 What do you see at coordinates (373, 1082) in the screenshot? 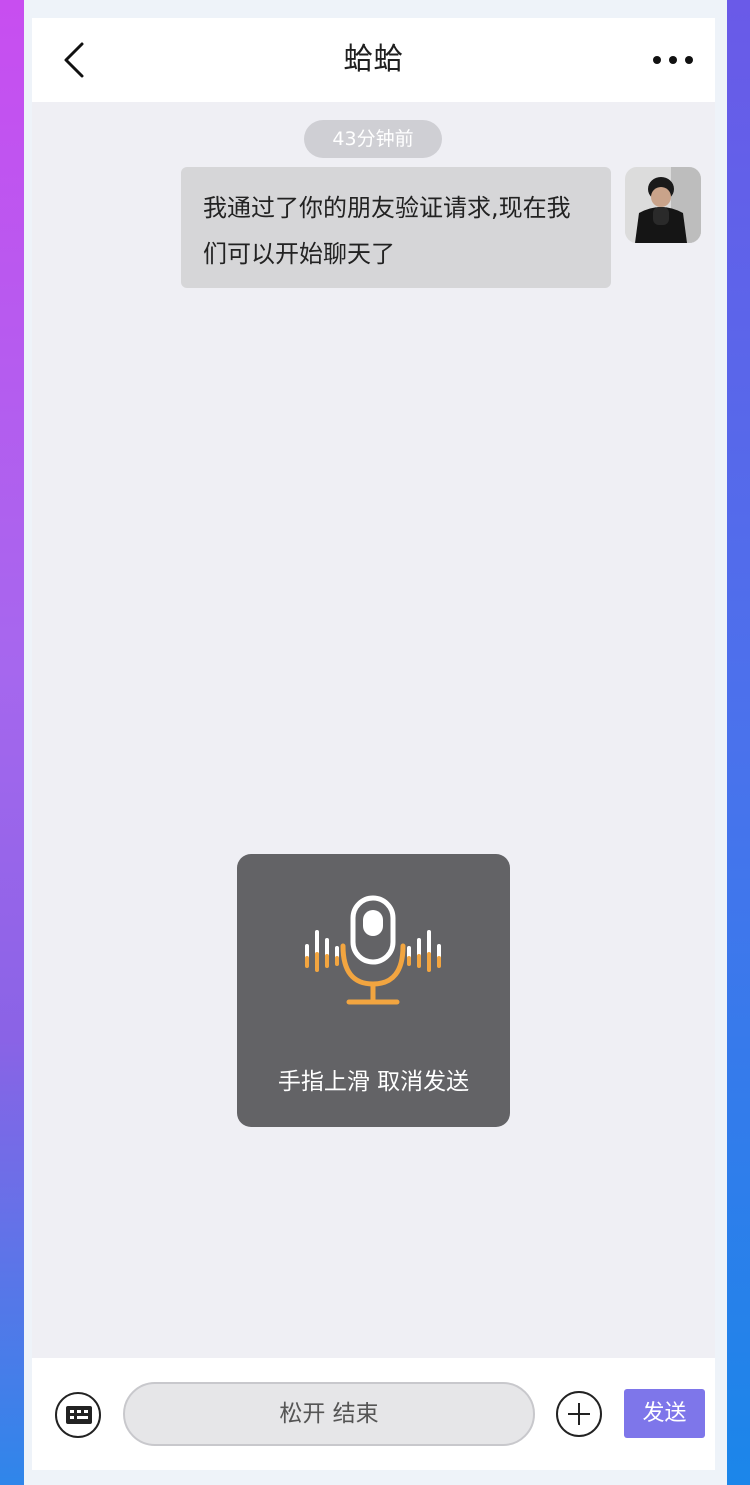
I see `cancel-hint-text: 手指上滑 取消发送` at bounding box center [373, 1082].